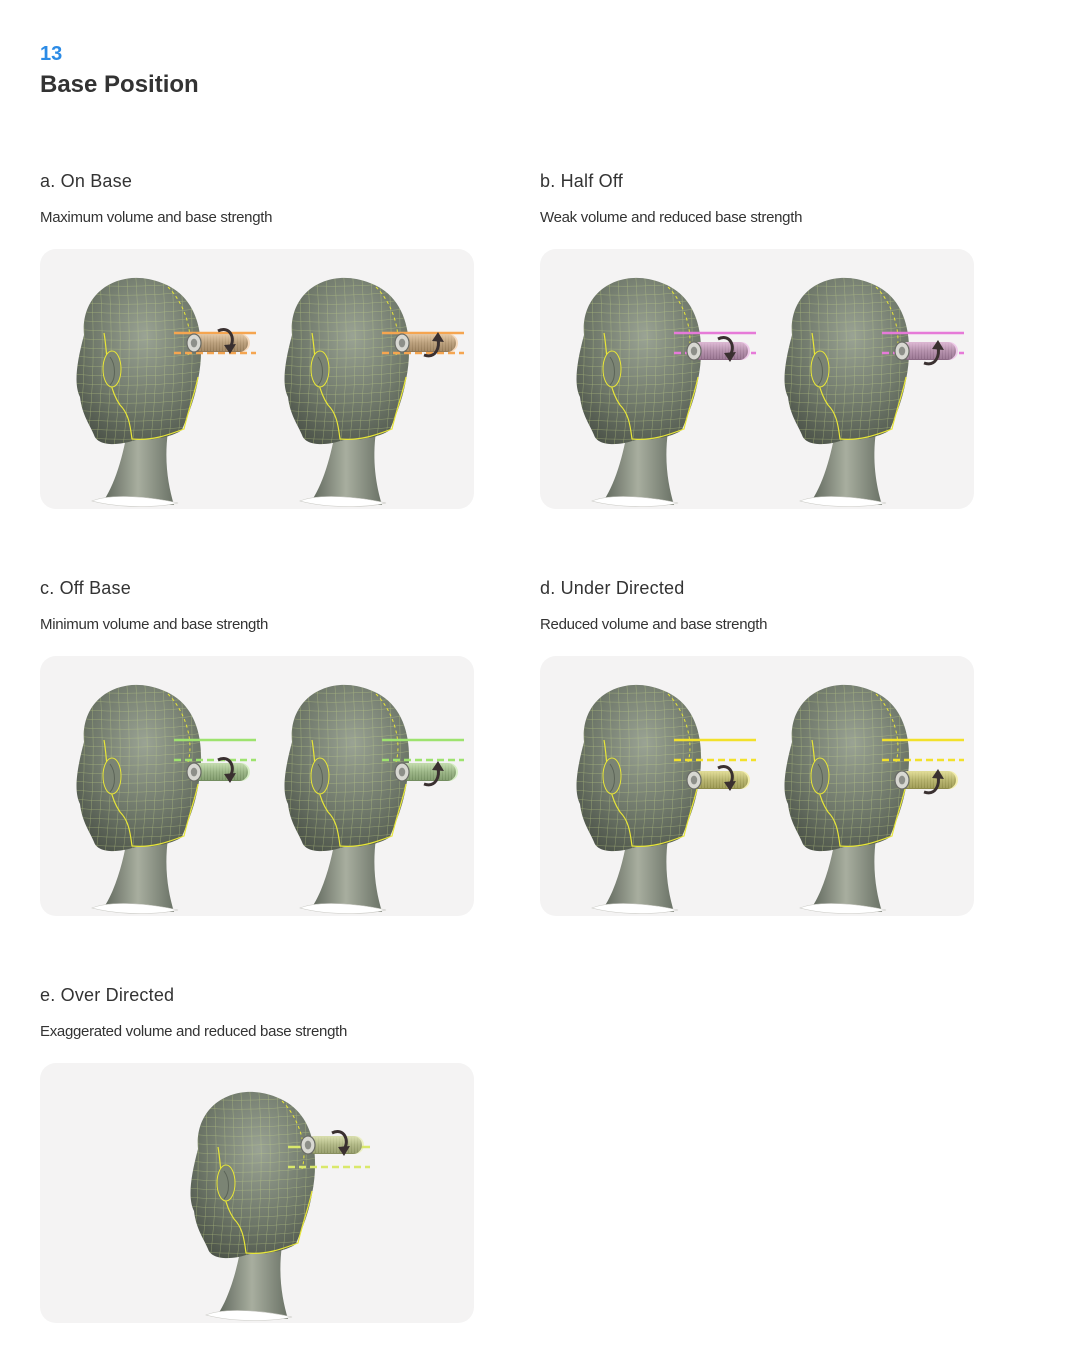  What do you see at coordinates (51, 54) in the screenshot?
I see `page-number: 13` at bounding box center [51, 54].